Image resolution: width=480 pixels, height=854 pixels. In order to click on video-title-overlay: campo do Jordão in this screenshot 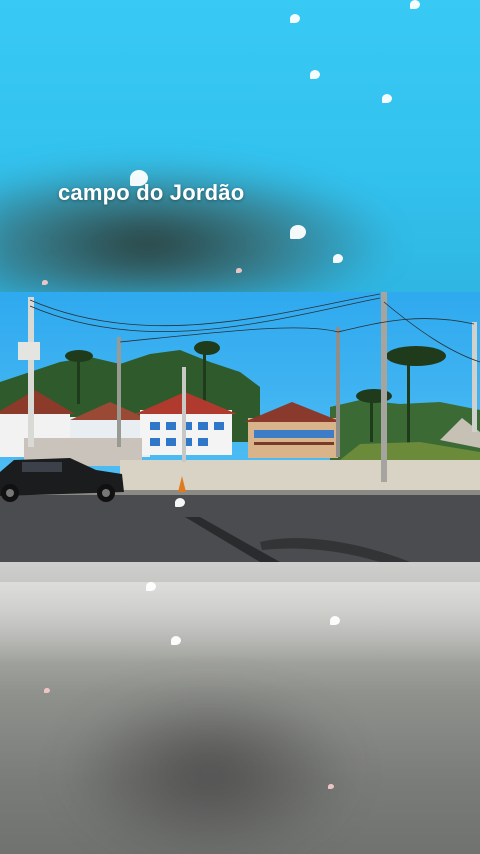, I will do `click(151, 192)`.